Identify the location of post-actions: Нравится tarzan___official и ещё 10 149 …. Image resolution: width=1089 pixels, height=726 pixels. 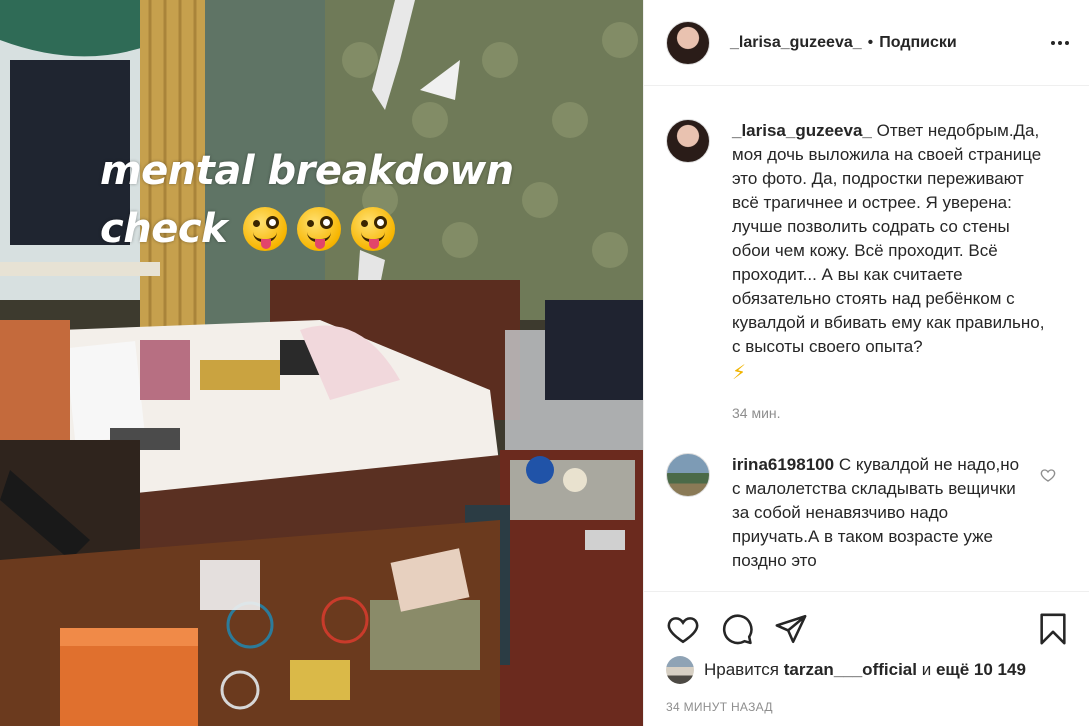
(866, 658).